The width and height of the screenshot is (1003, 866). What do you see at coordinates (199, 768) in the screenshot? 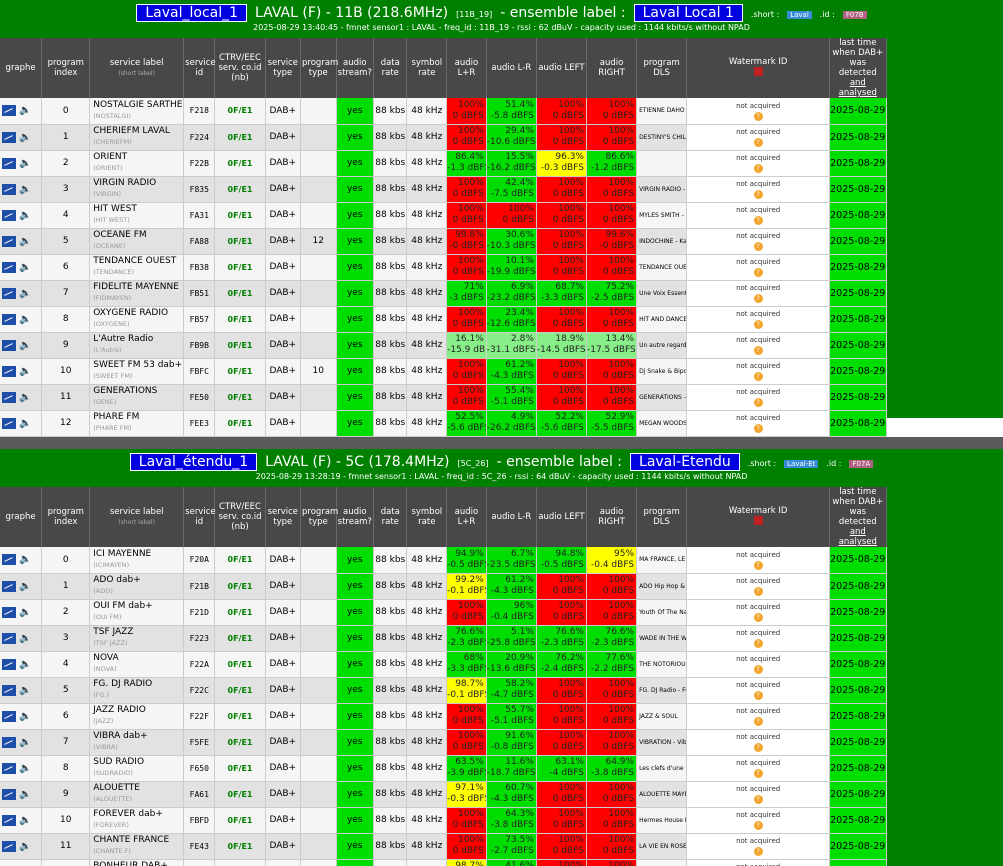
I see `service-id: F650` at bounding box center [199, 768].